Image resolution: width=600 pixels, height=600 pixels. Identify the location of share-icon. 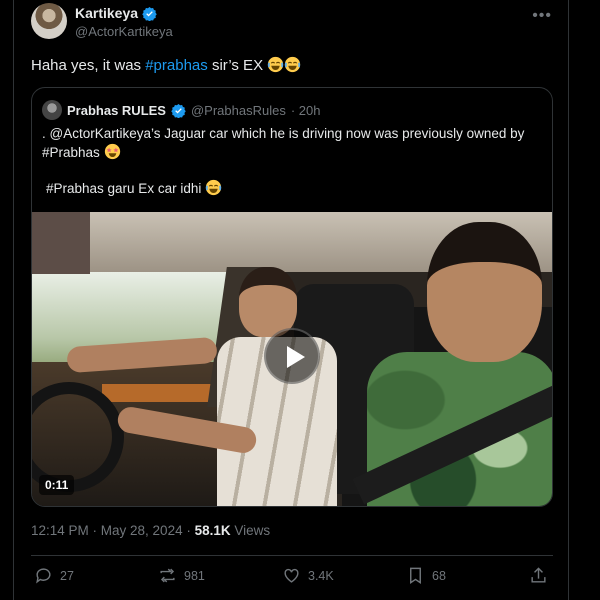
(538, 575).